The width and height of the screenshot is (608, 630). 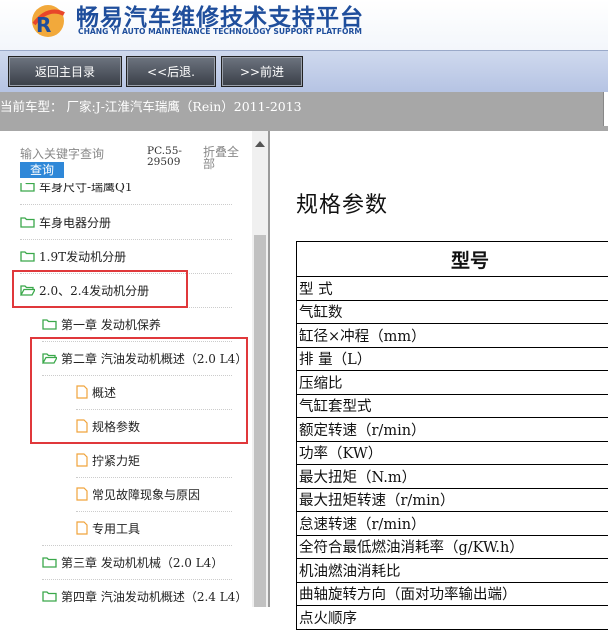 I want to click on table-cell: 气缸数, so click(x=452, y=312).